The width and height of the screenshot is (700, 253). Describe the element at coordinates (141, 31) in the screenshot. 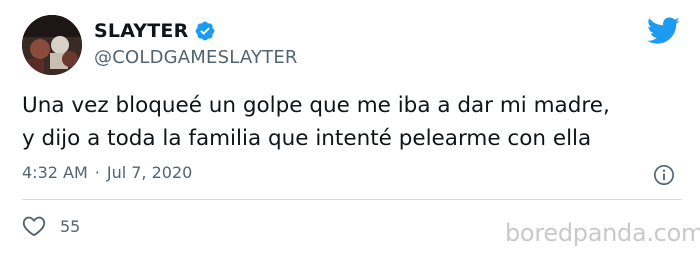

I see `display-name: SLAYTER` at that location.